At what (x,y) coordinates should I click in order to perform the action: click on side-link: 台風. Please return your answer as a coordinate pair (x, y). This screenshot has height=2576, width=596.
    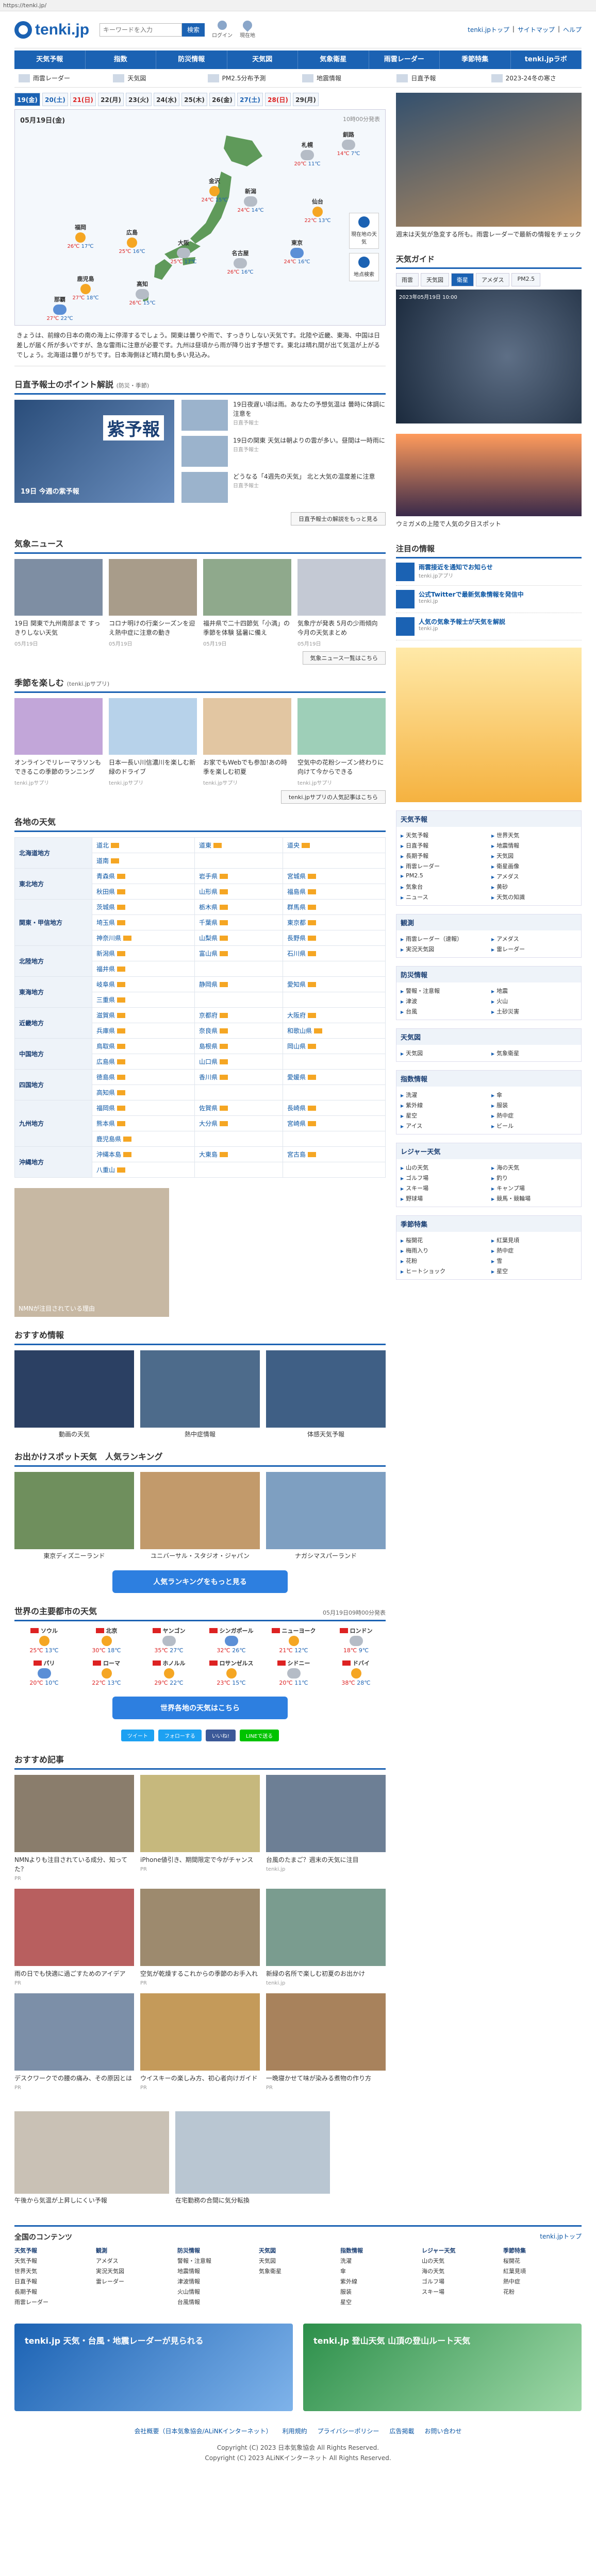
    Looking at the image, I should click on (444, 1011).